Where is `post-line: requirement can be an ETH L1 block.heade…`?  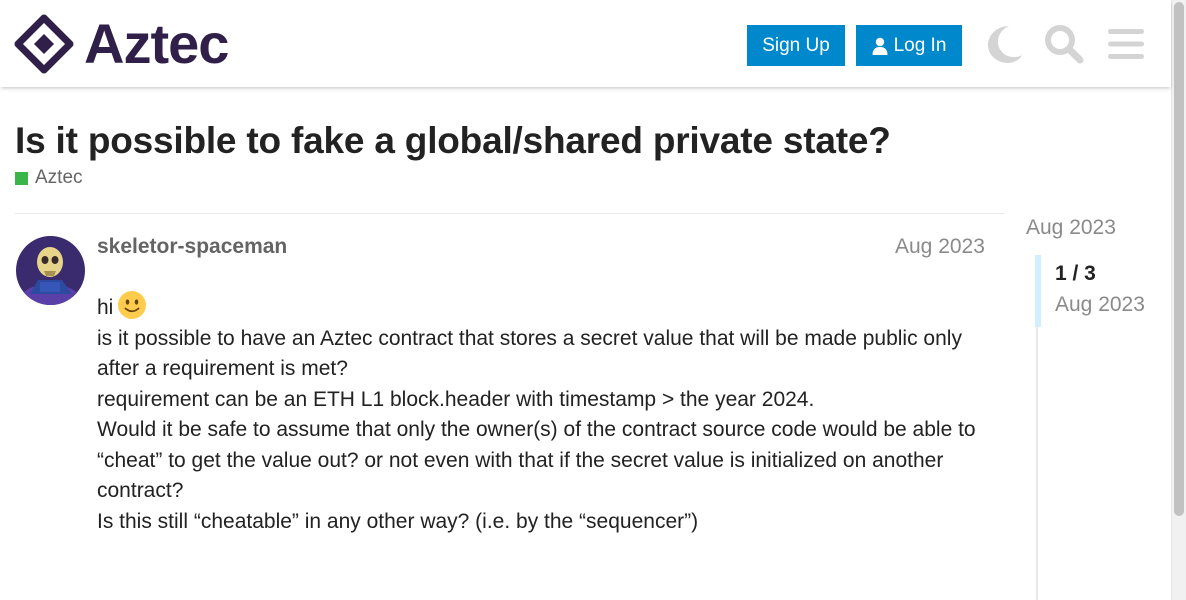
post-line: requirement can be an ETH L1 block.heade… is located at coordinates (456, 399).